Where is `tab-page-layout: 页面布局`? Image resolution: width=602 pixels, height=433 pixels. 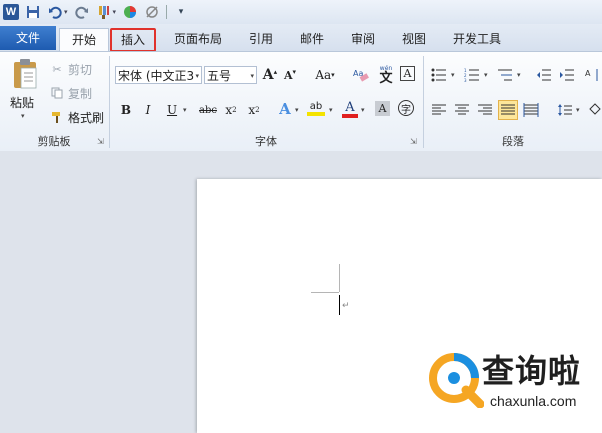 tab-page-layout: 页面布局 is located at coordinates (198, 39).